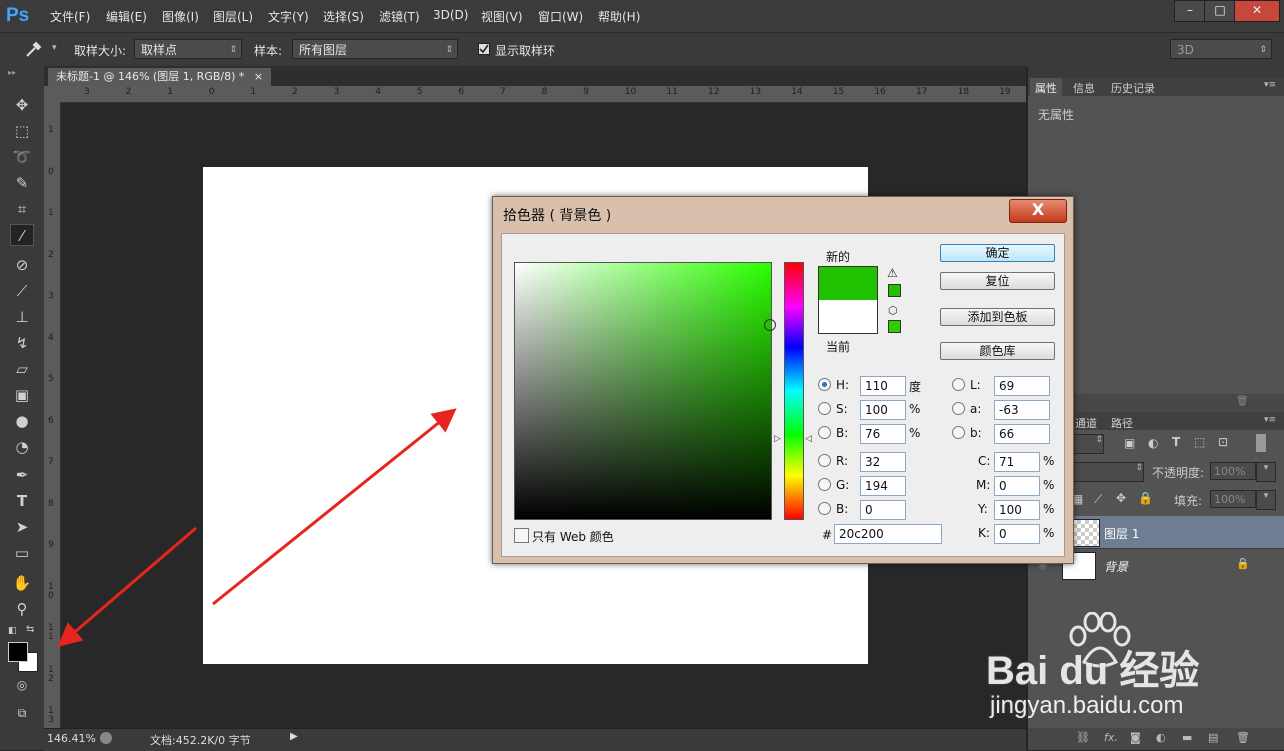 The width and height of the screenshot is (1284, 751). I want to click on h-label: H:, so click(843, 385).